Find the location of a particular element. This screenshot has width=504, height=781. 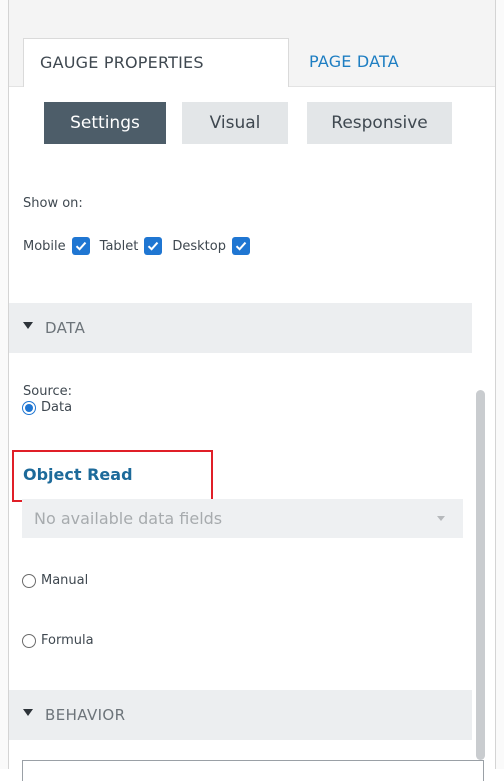

desktop-checkbox is located at coordinates (241, 246).